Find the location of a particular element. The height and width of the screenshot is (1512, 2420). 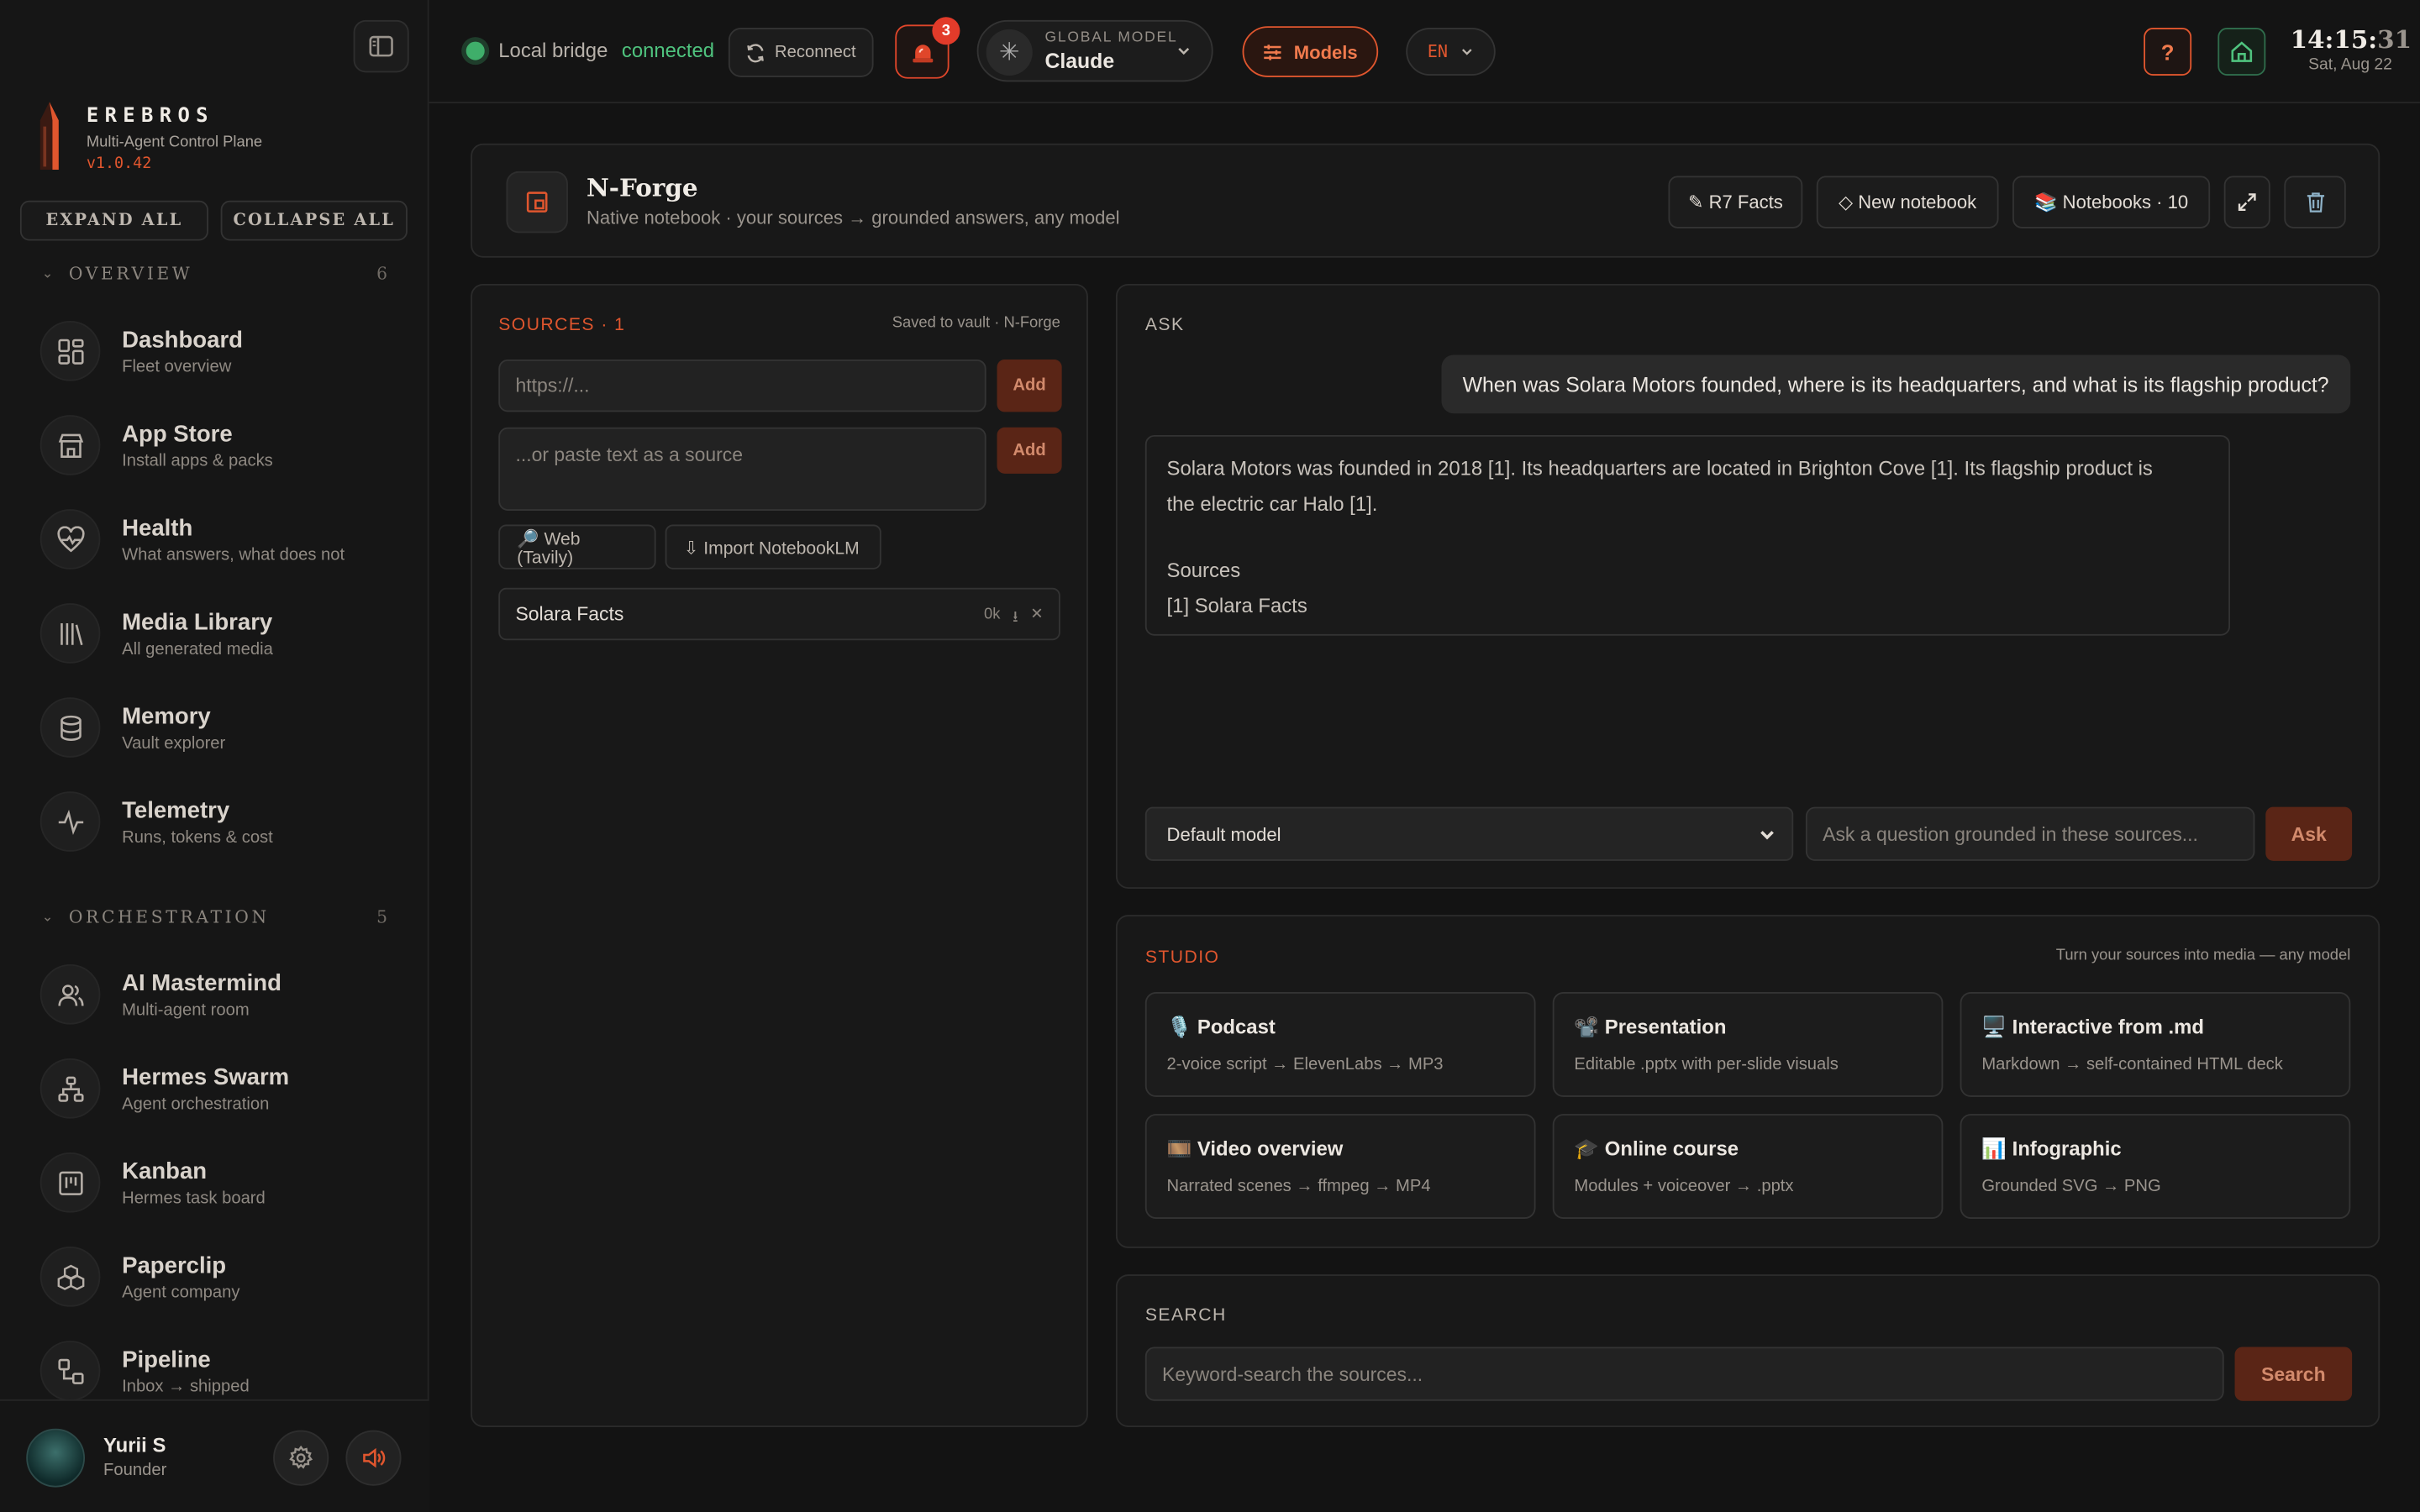

network-icon is located at coordinates (70, 1088).